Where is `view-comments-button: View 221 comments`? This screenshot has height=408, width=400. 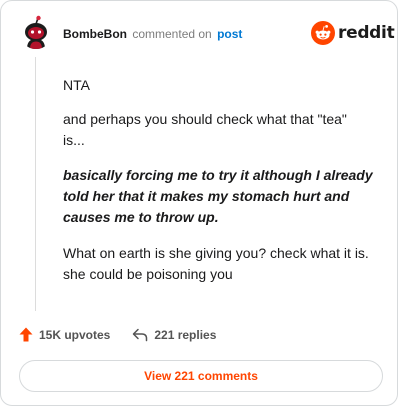 view-comments-button: View 221 comments is located at coordinates (201, 376).